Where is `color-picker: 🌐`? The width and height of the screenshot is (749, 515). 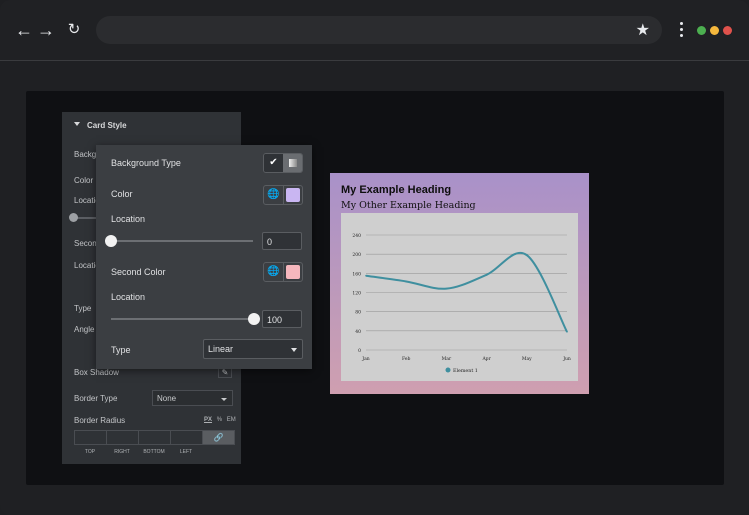 color-picker: 🌐 is located at coordinates (283, 195).